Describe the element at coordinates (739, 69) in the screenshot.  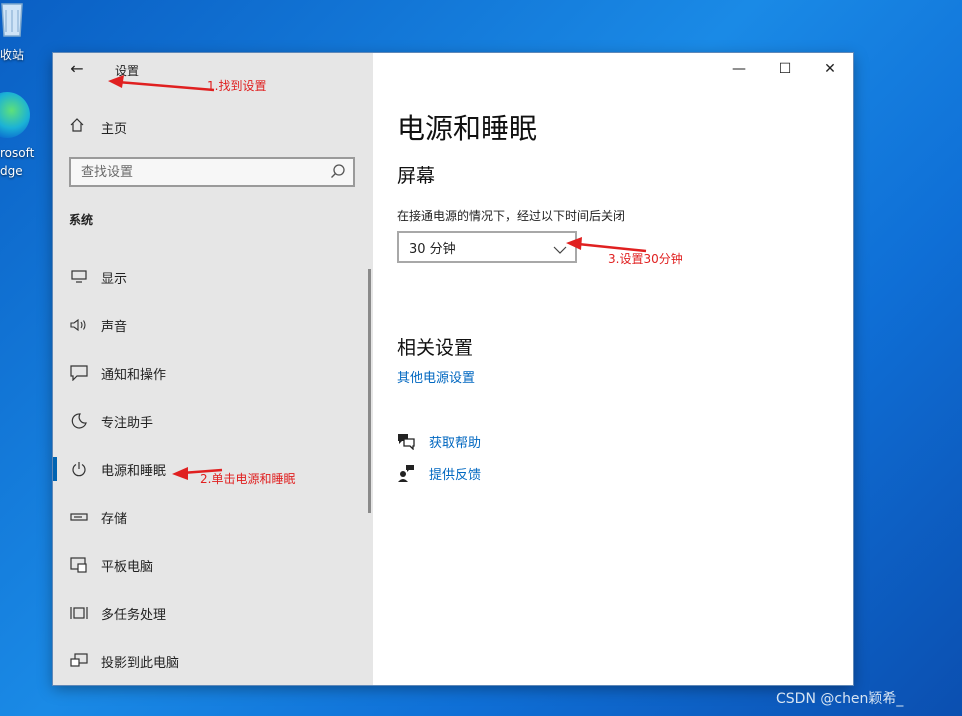
I see `minimize-button: —` at that location.